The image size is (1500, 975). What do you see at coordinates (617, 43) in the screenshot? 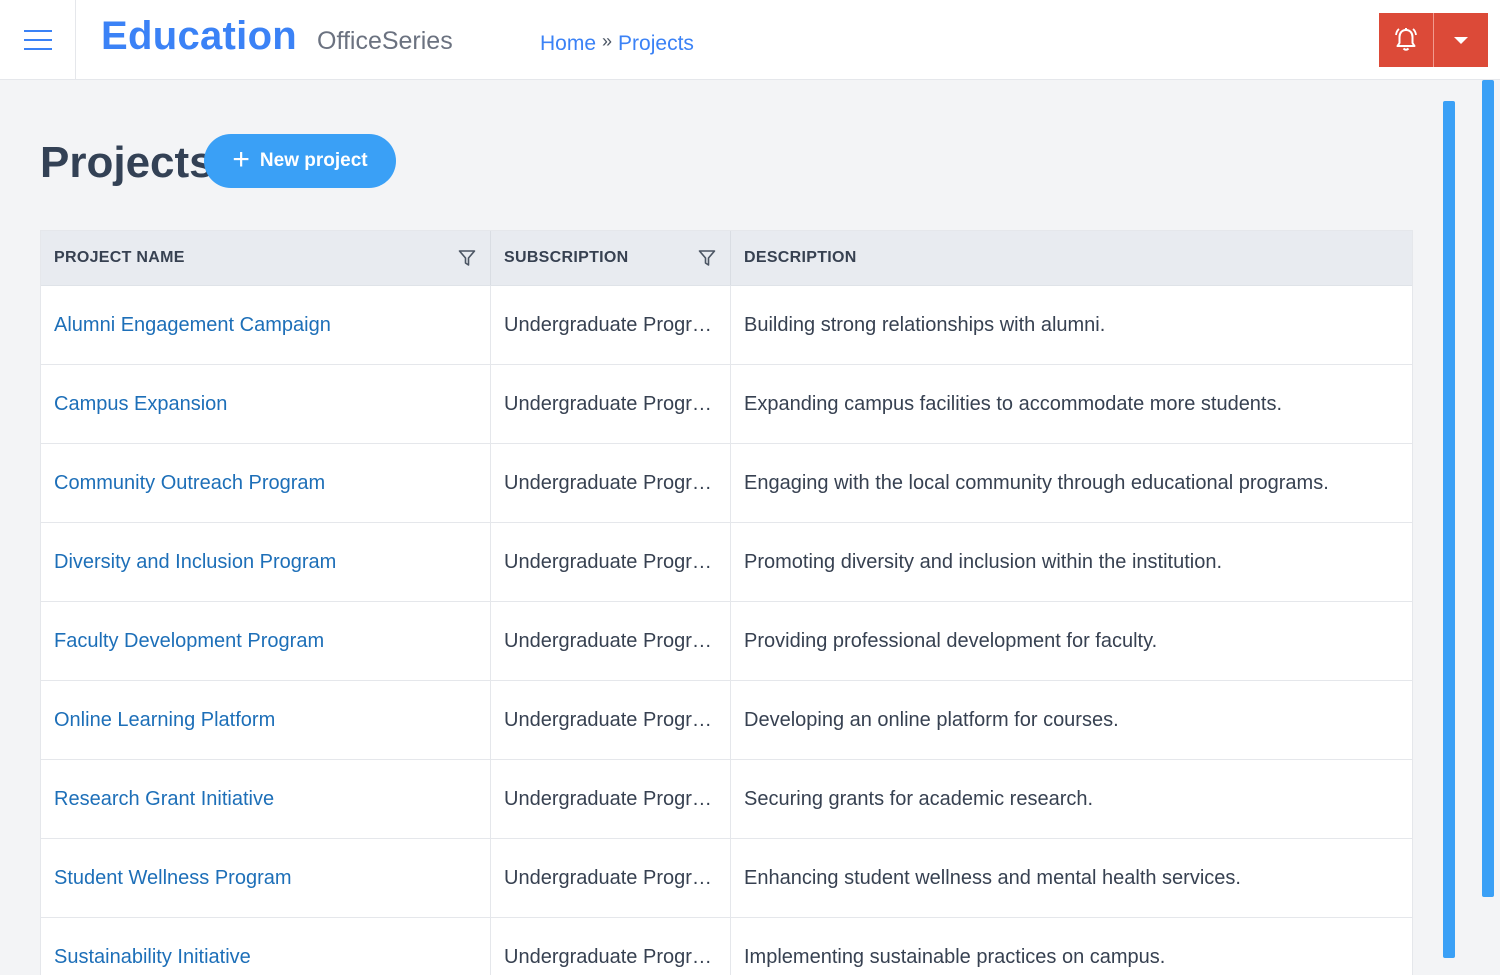
I see `breadcrumb: Home » Projects` at bounding box center [617, 43].